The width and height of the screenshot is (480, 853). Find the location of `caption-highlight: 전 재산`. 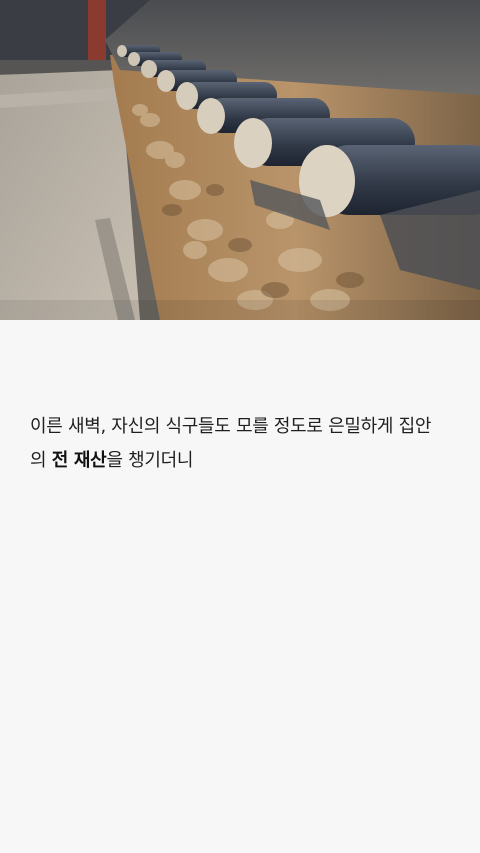

caption-highlight: 전 재산 is located at coordinates (79, 460).